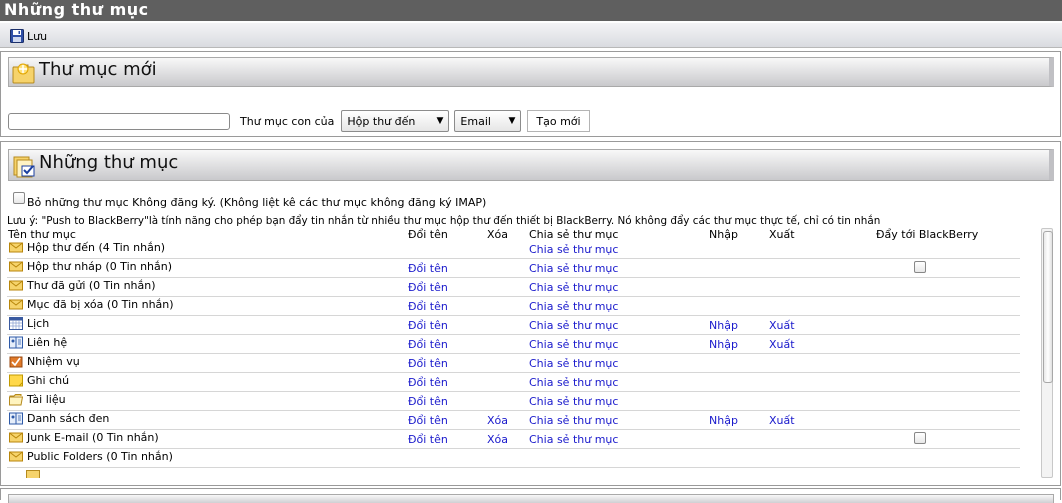  I want to click on scrollbar-thumb, so click(1048, 307).